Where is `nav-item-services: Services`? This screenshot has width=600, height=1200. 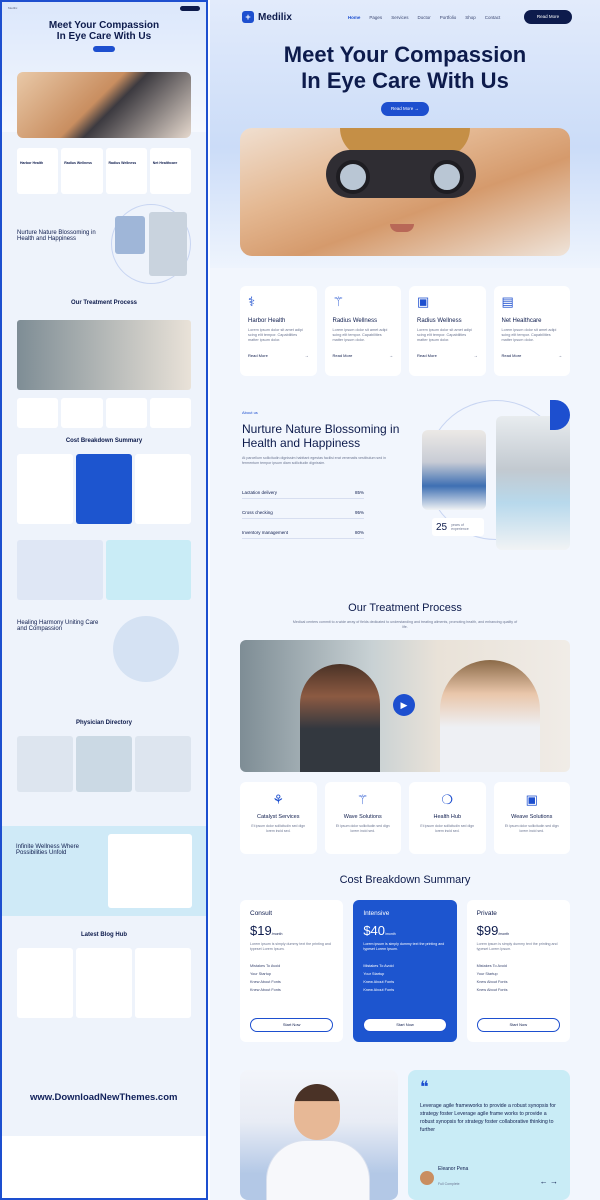 nav-item-services: Services is located at coordinates (399, 17).